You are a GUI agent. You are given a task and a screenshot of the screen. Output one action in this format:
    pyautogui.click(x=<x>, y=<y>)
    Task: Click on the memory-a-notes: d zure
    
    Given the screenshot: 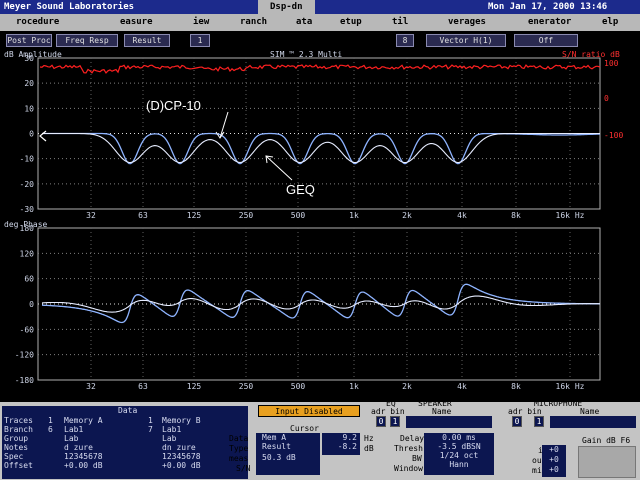 What is the action you would take?
    pyautogui.click(x=78, y=447)
    